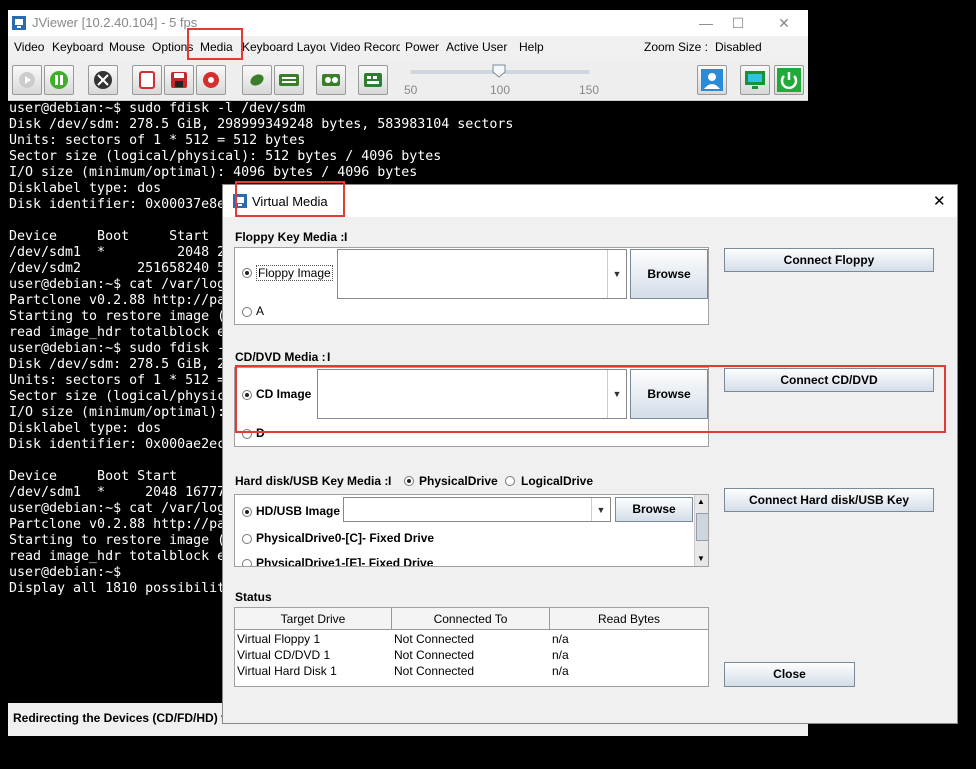 The width and height of the screenshot is (976, 769). I want to click on column-connected-to: Connected To, so click(471, 619).